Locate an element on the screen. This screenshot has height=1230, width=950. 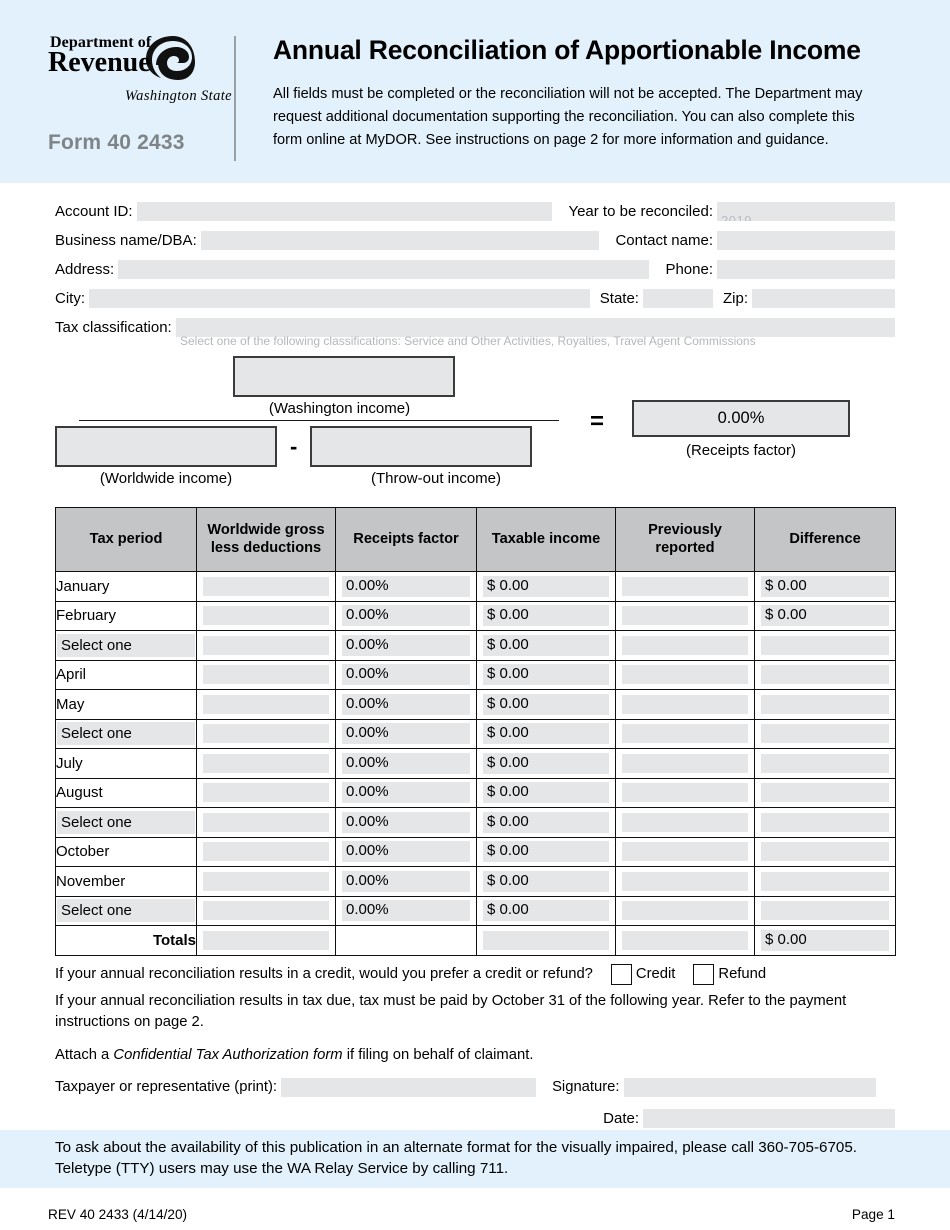
account-id-label: Account ID: is located at coordinates (94, 211).